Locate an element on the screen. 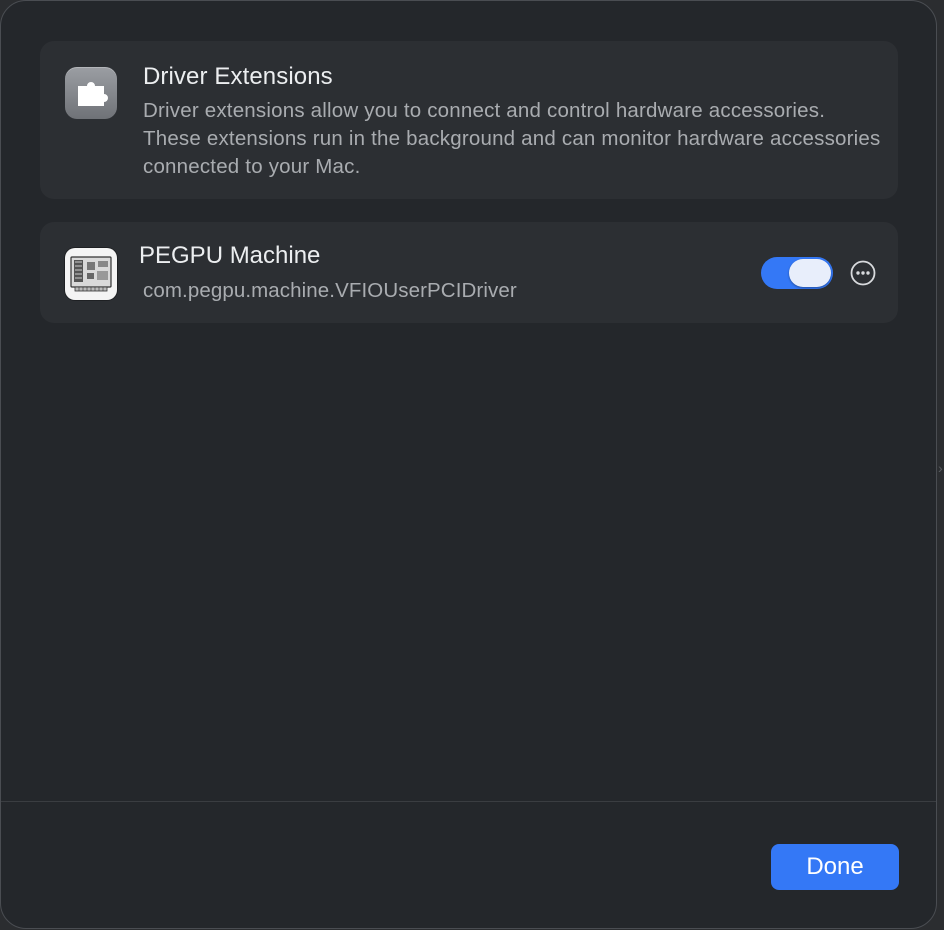 The height and width of the screenshot is (930, 944). extension-name: PEGPU Machine is located at coordinates (230, 255).